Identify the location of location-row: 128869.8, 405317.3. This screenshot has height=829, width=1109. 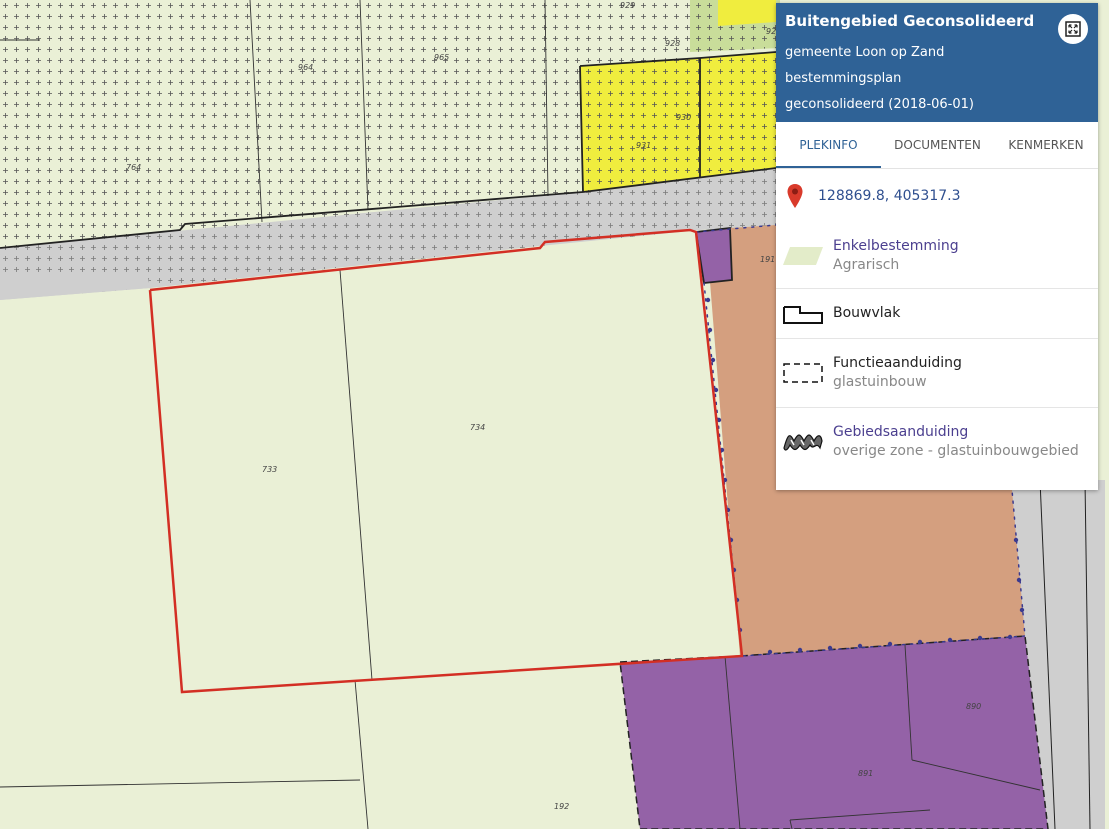
(937, 196).